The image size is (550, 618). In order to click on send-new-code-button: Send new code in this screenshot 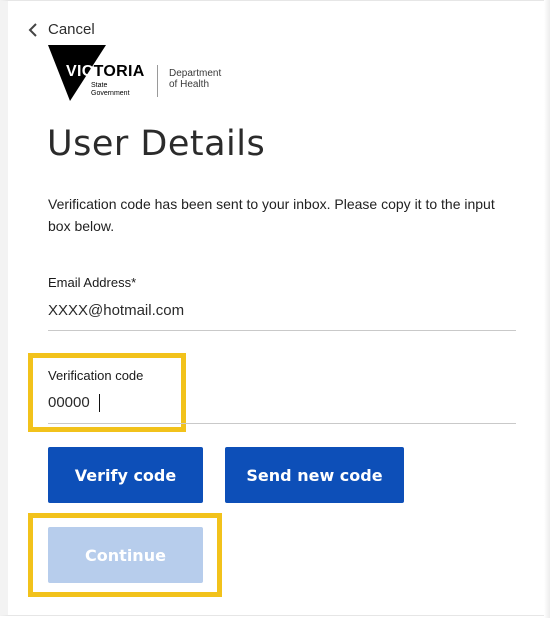, I will do `click(314, 475)`.